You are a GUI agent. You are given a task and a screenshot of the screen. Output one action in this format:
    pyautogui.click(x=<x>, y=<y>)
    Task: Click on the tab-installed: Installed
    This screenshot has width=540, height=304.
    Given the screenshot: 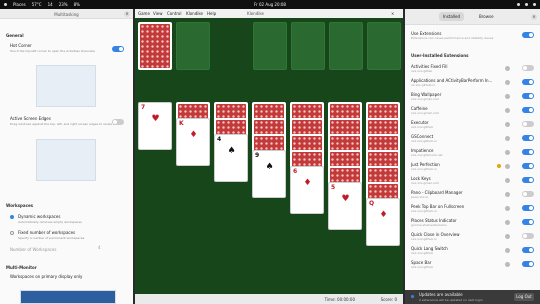 What is the action you would take?
    pyautogui.click(x=452, y=16)
    